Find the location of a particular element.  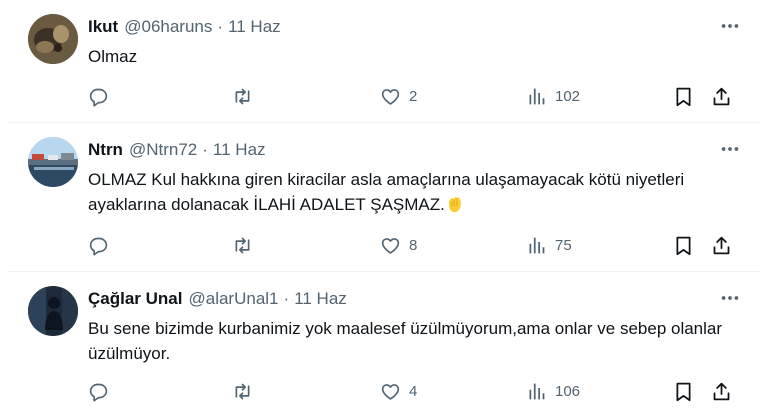

tweet-actions: 8 75 is located at coordinates (417, 245).